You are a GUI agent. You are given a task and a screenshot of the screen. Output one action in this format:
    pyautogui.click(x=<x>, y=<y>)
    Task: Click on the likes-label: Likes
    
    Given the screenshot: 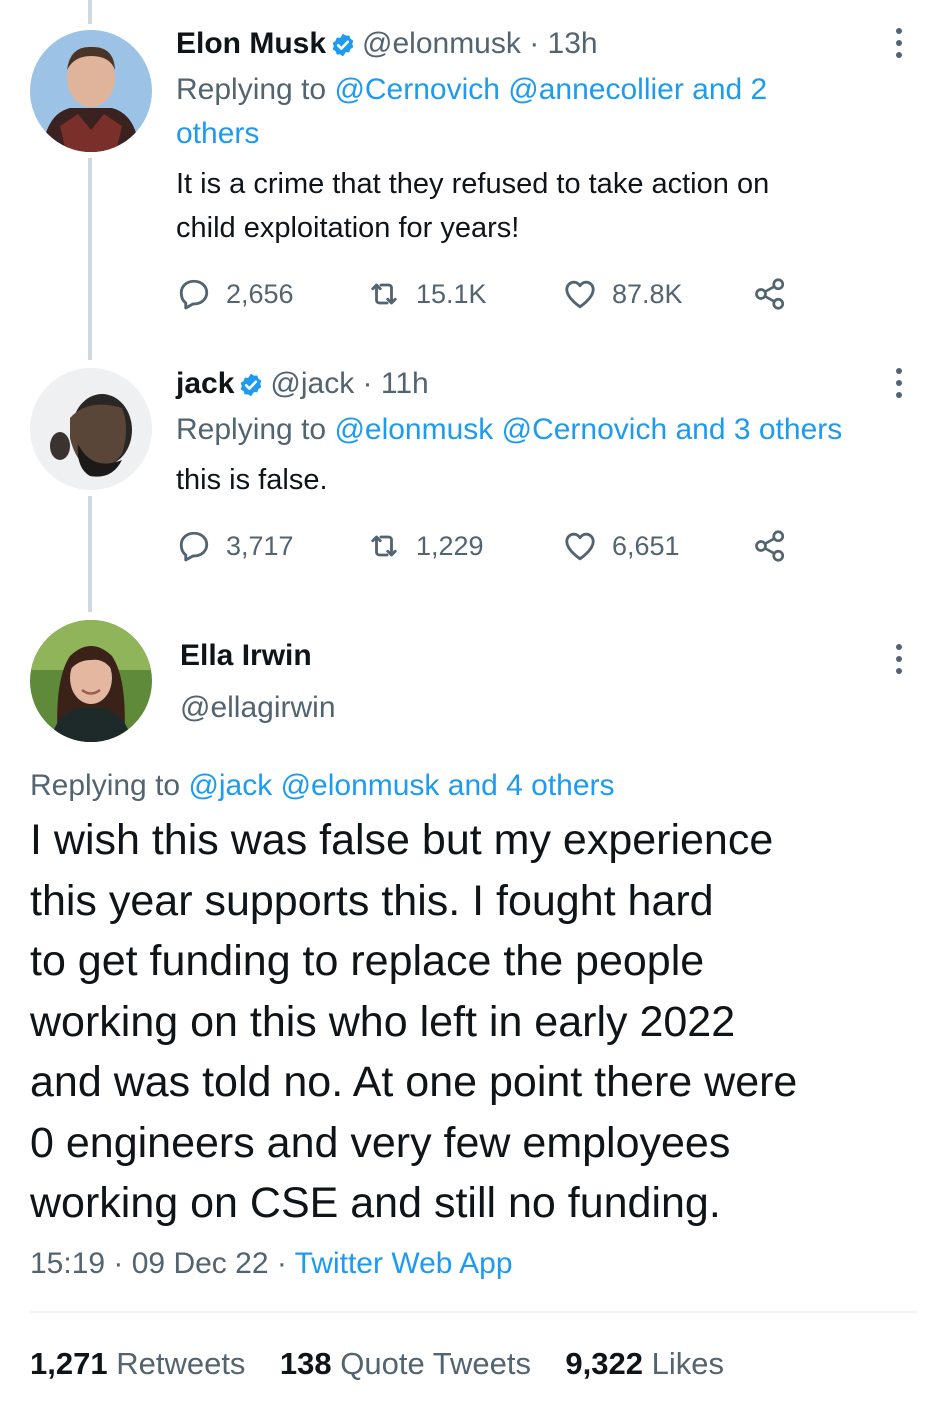 What is the action you would take?
    pyautogui.click(x=687, y=1363)
    